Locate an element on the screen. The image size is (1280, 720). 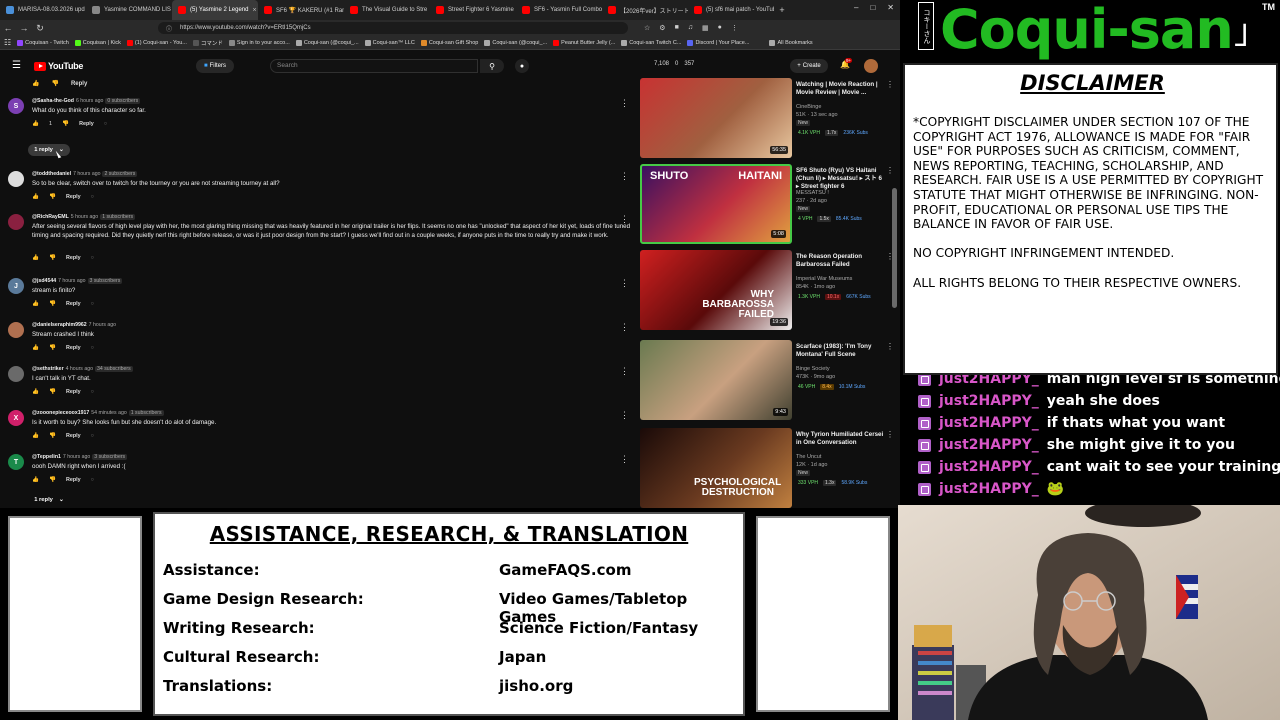
video-channel: The Uncut is located at coordinates (808, 457).